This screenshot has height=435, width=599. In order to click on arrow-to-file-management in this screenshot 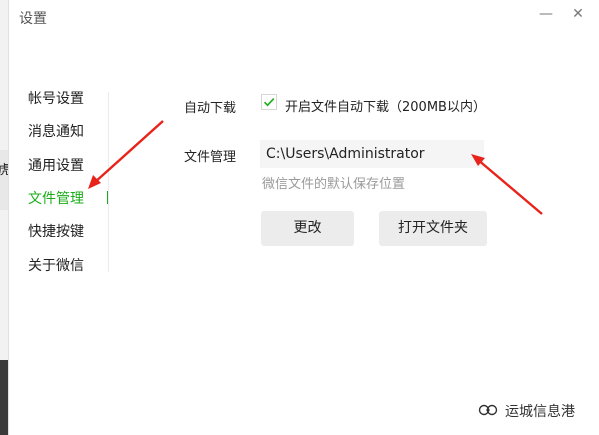, I will do `click(126, 154)`.